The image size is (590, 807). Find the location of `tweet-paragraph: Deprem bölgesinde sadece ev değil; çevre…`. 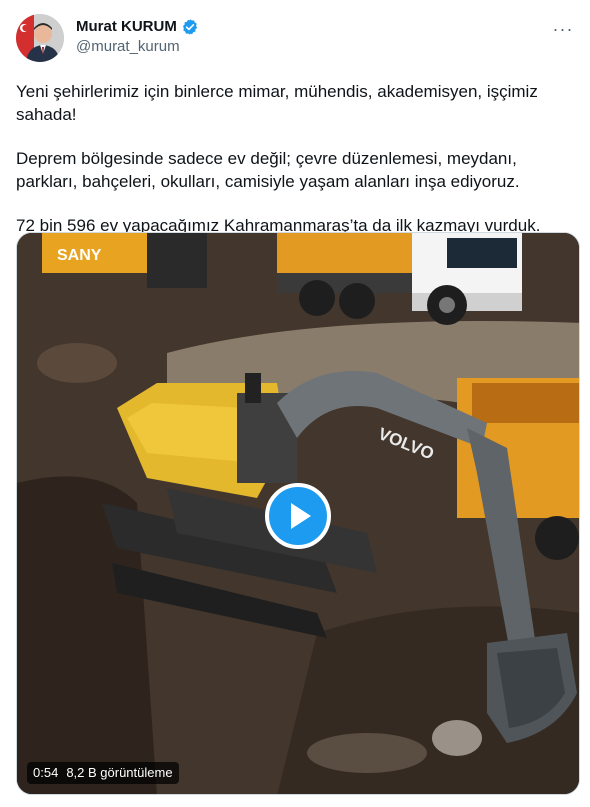

tweet-paragraph: Deprem bölgesinde sadece ev değil; çevre… is located at coordinates (268, 170).